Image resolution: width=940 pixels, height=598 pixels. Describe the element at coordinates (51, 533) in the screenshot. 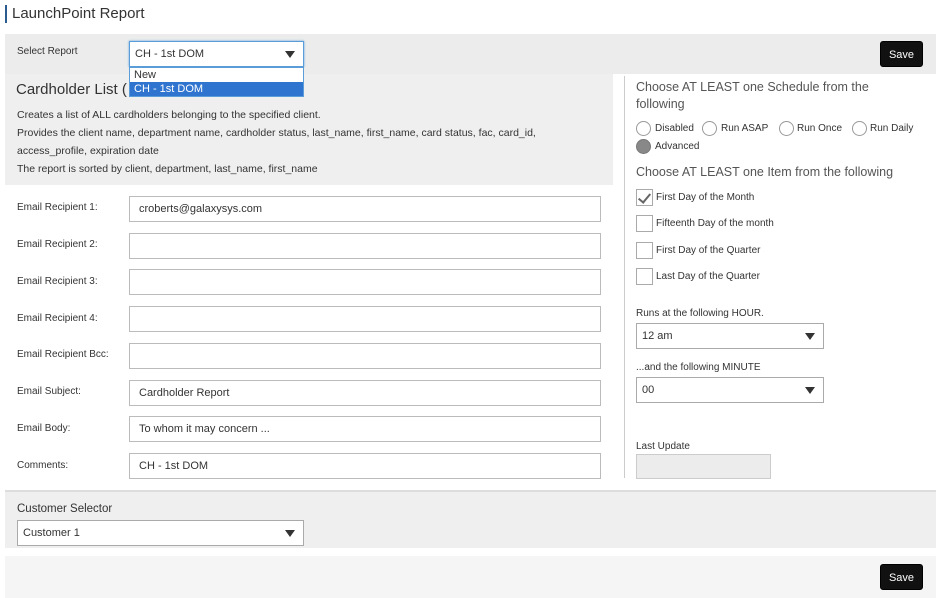

I see `customer-value: Customer 1` at that location.